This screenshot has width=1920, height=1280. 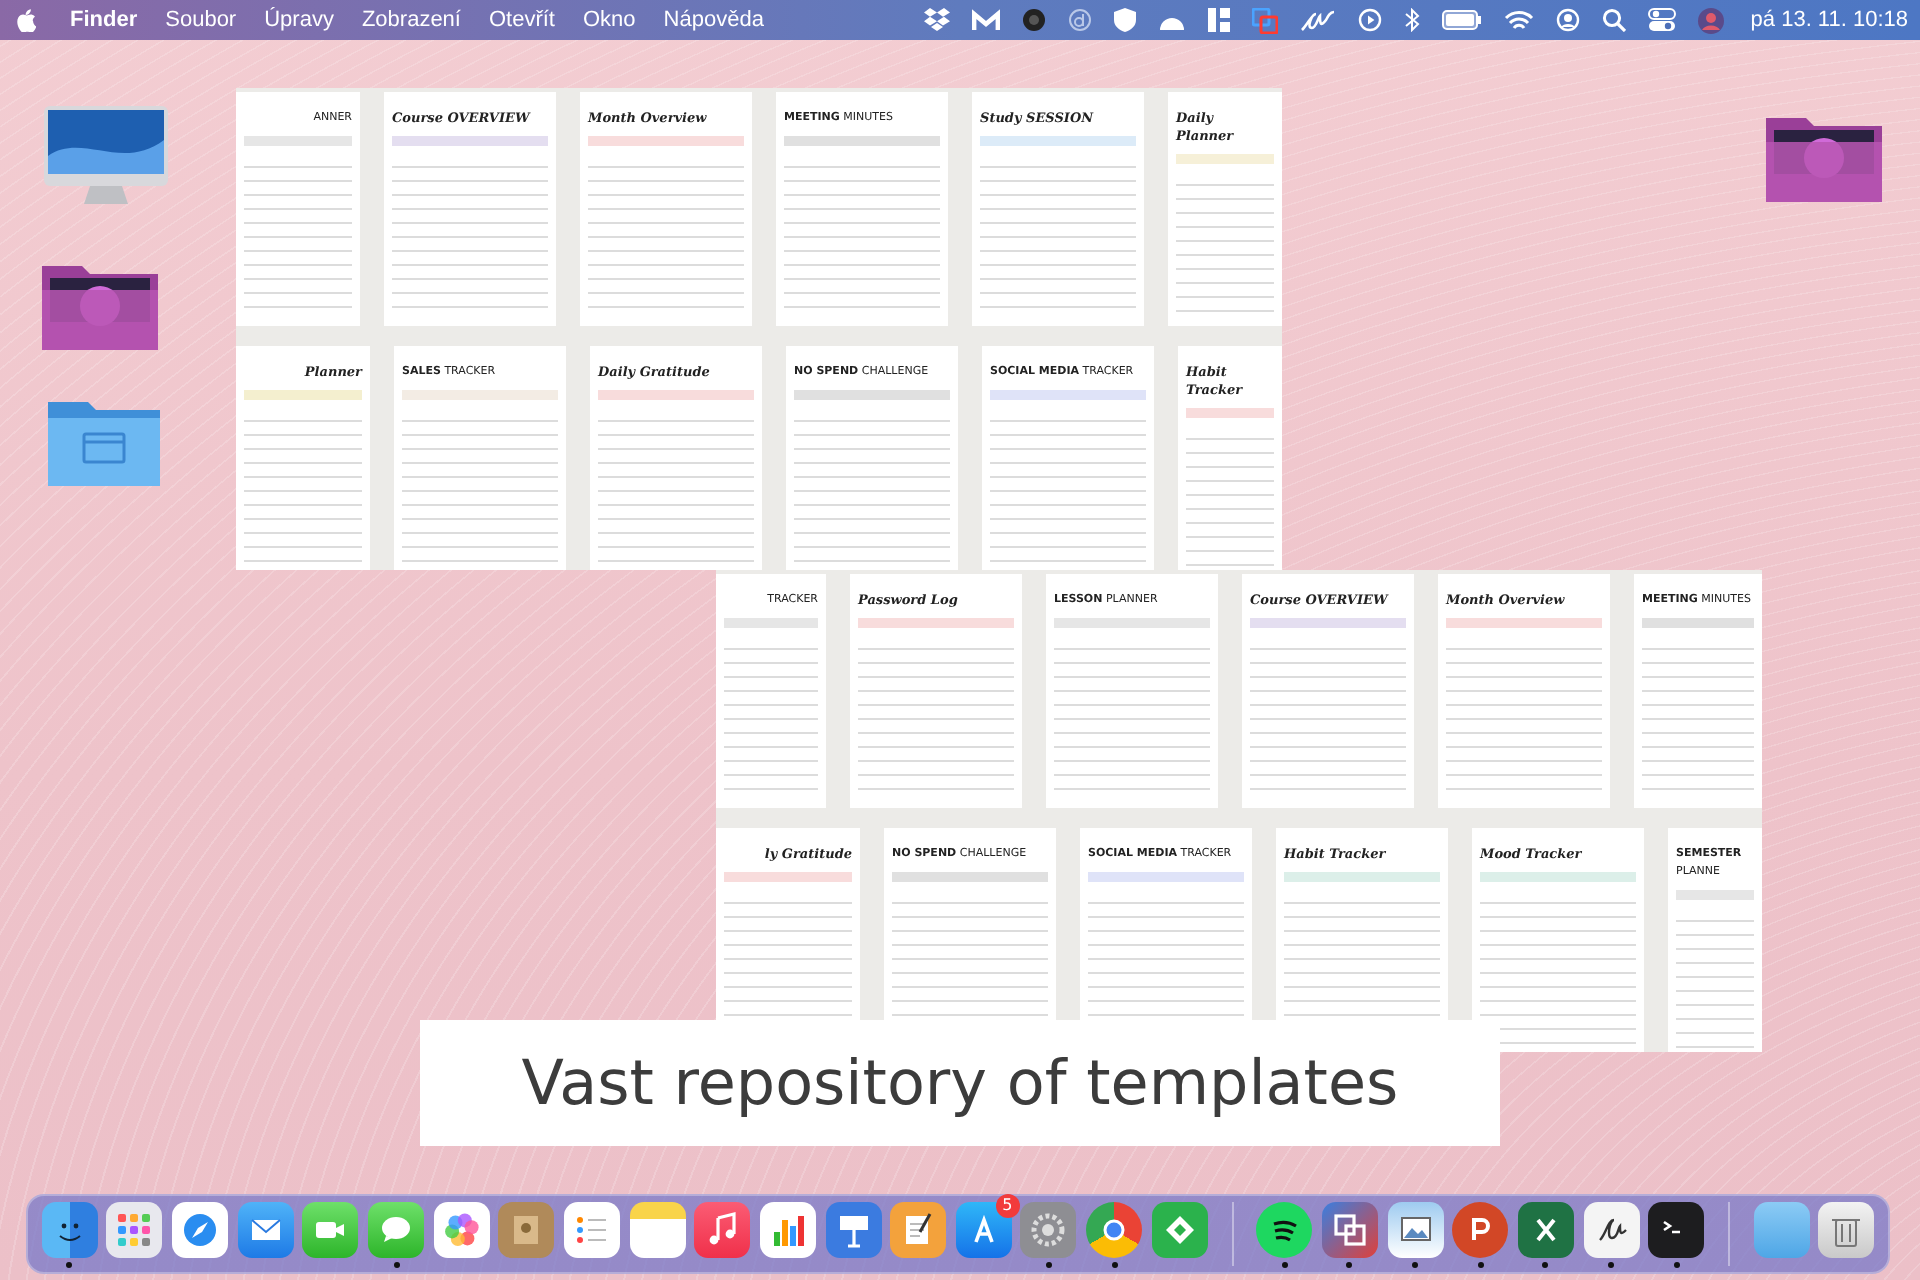 What do you see at coordinates (299, 20) in the screenshot?
I see `menu-item: Úpravy` at bounding box center [299, 20].